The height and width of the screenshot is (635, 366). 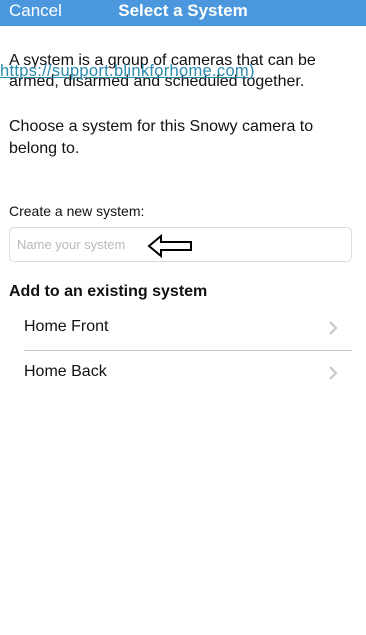 I want to click on left-arrow-icon, so click(x=169, y=246).